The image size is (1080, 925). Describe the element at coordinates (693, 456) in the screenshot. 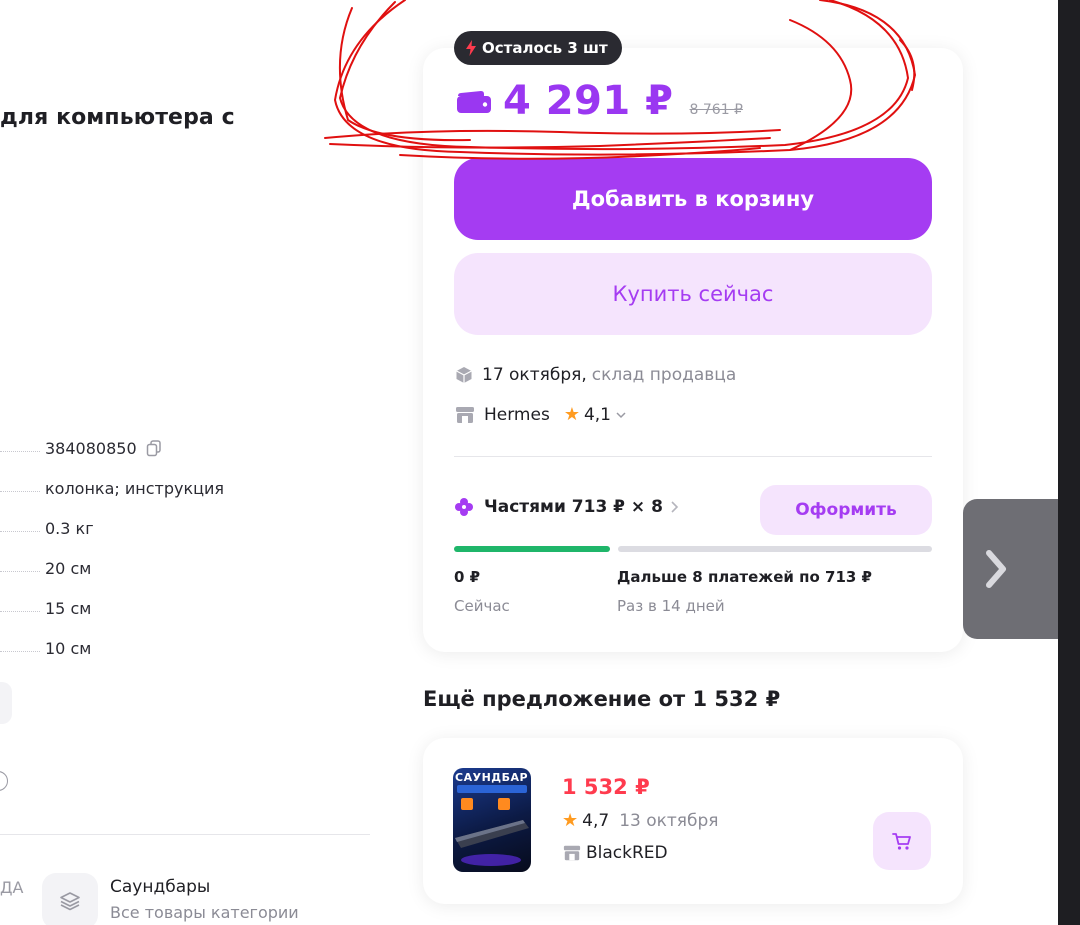

I see `card-divider` at that location.